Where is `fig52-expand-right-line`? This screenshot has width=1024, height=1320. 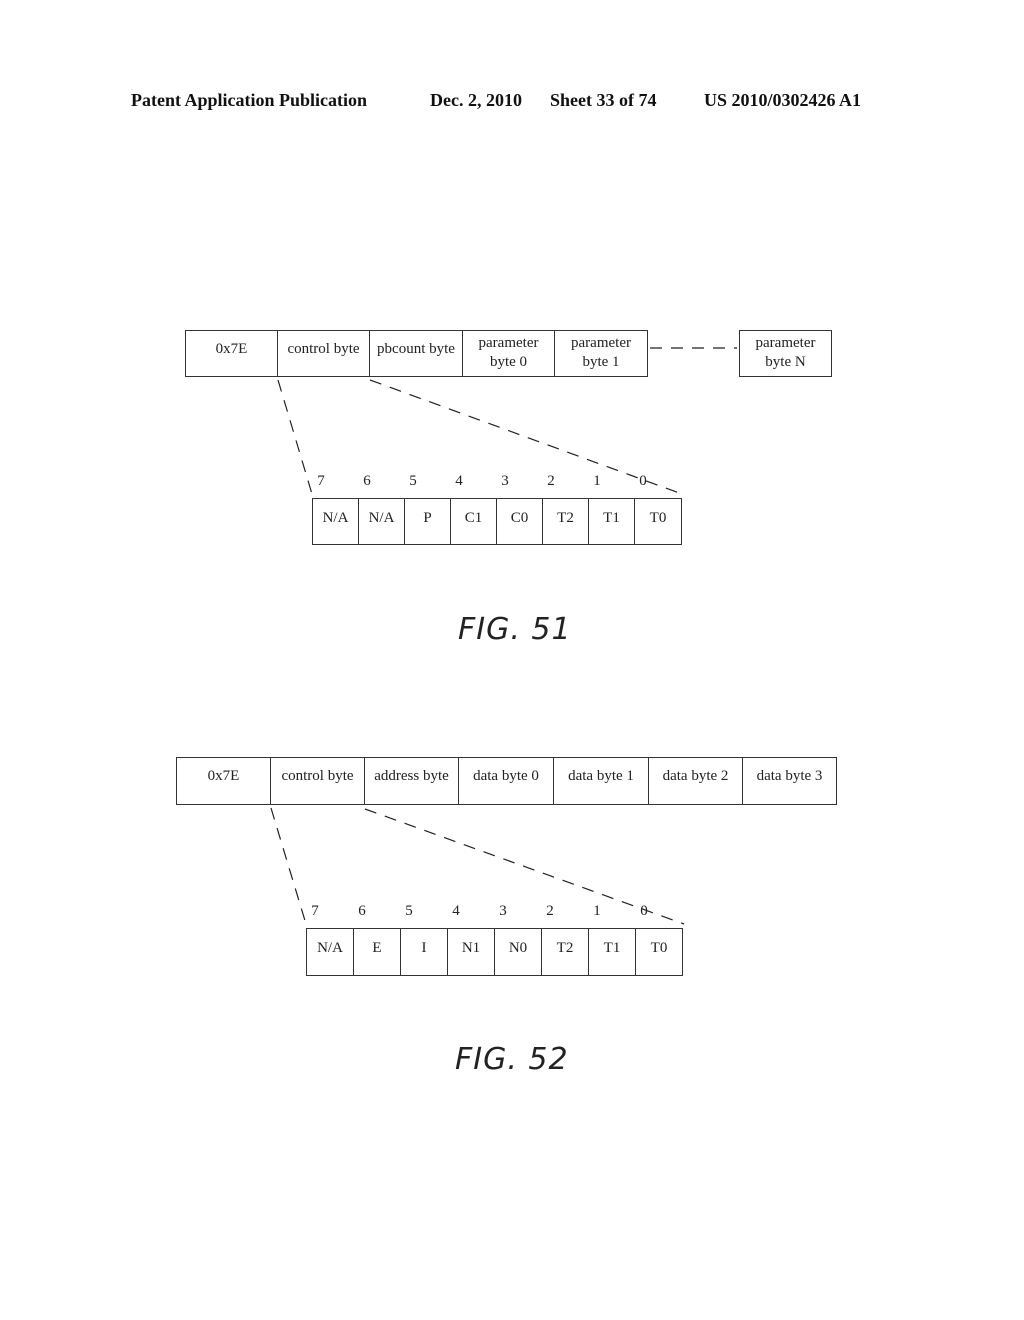 fig52-expand-right-line is located at coordinates (524, 866).